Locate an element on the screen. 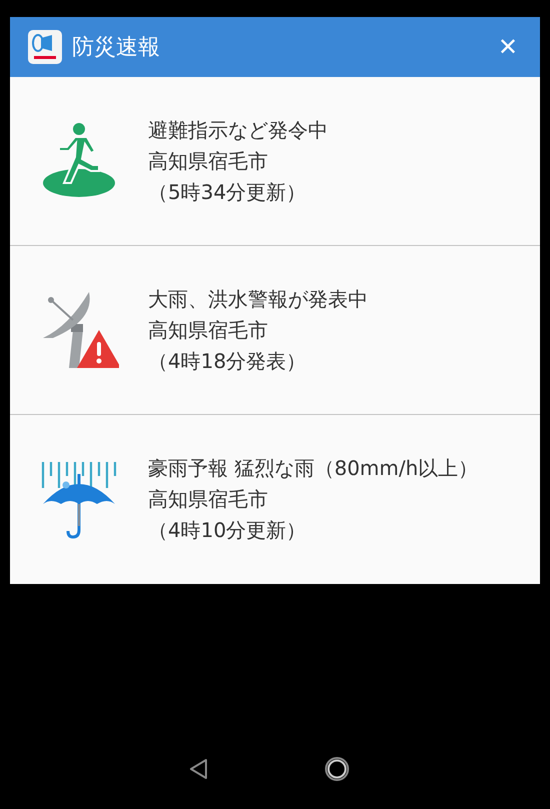 The image size is (550, 809). alert-title: 豪雨予報 猛烈な雨（80mm/h以上） is located at coordinates (313, 468).